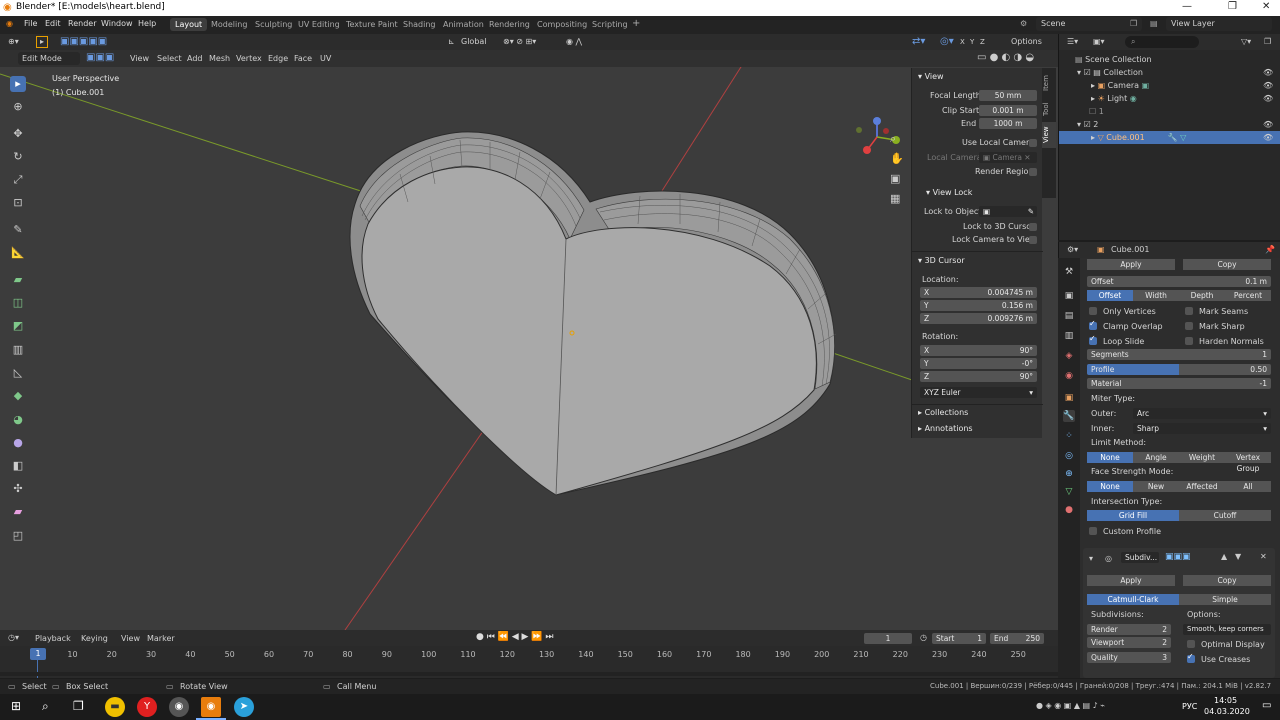  I want to click on tab-layout: Layout, so click(189, 24).